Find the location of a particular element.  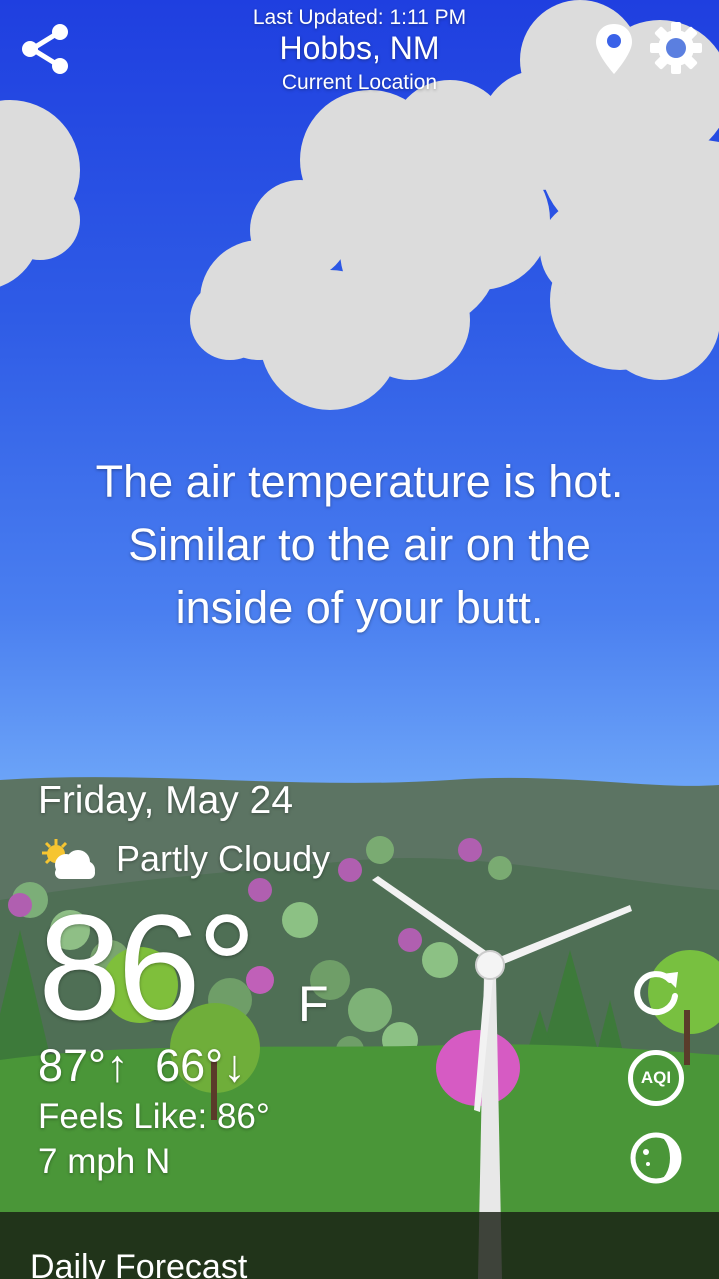

gear-icon is located at coordinates (676, 48).